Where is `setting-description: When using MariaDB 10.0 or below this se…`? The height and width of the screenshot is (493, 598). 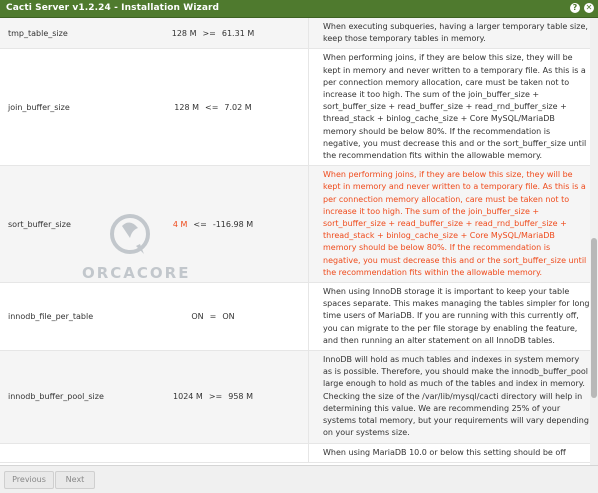 setting-description: When using MariaDB 10.0 or below this se… is located at coordinates (449, 453).